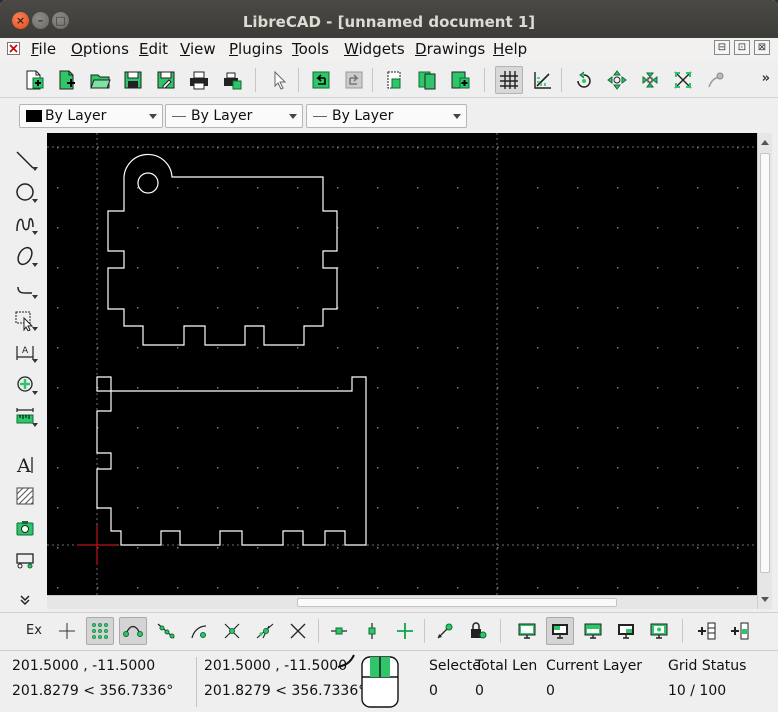 The height and width of the screenshot is (712, 778). Describe the element at coordinates (100, 631) in the screenshot. I see `snap-grid-icon` at that location.